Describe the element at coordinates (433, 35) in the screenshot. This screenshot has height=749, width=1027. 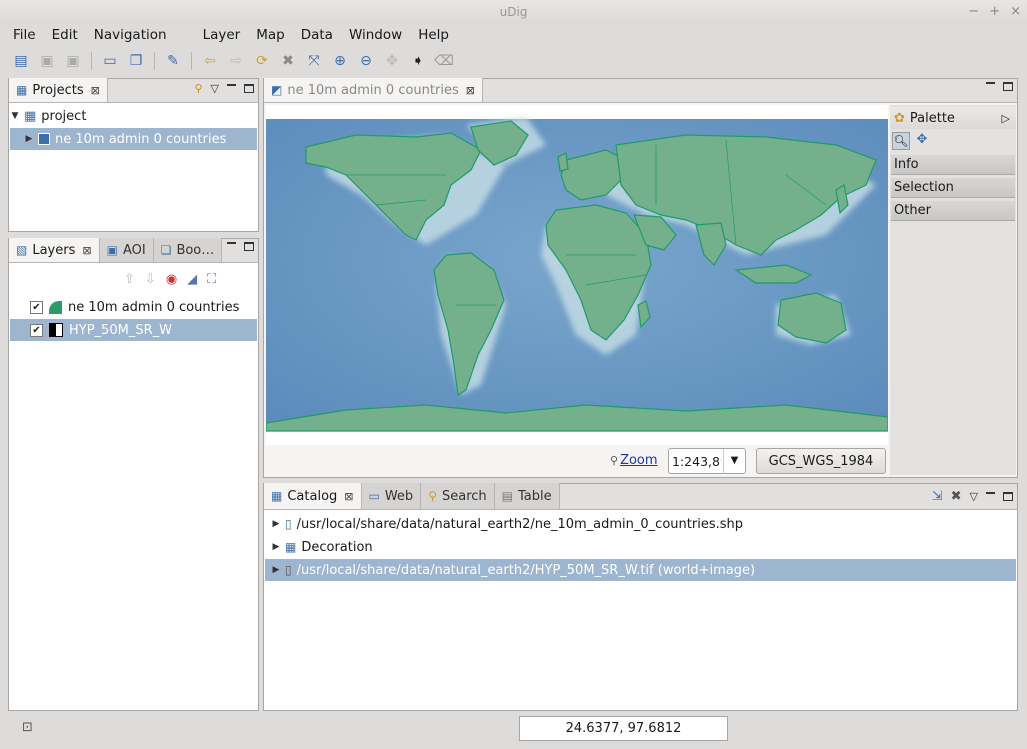
I see `menu-help: Help` at that location.